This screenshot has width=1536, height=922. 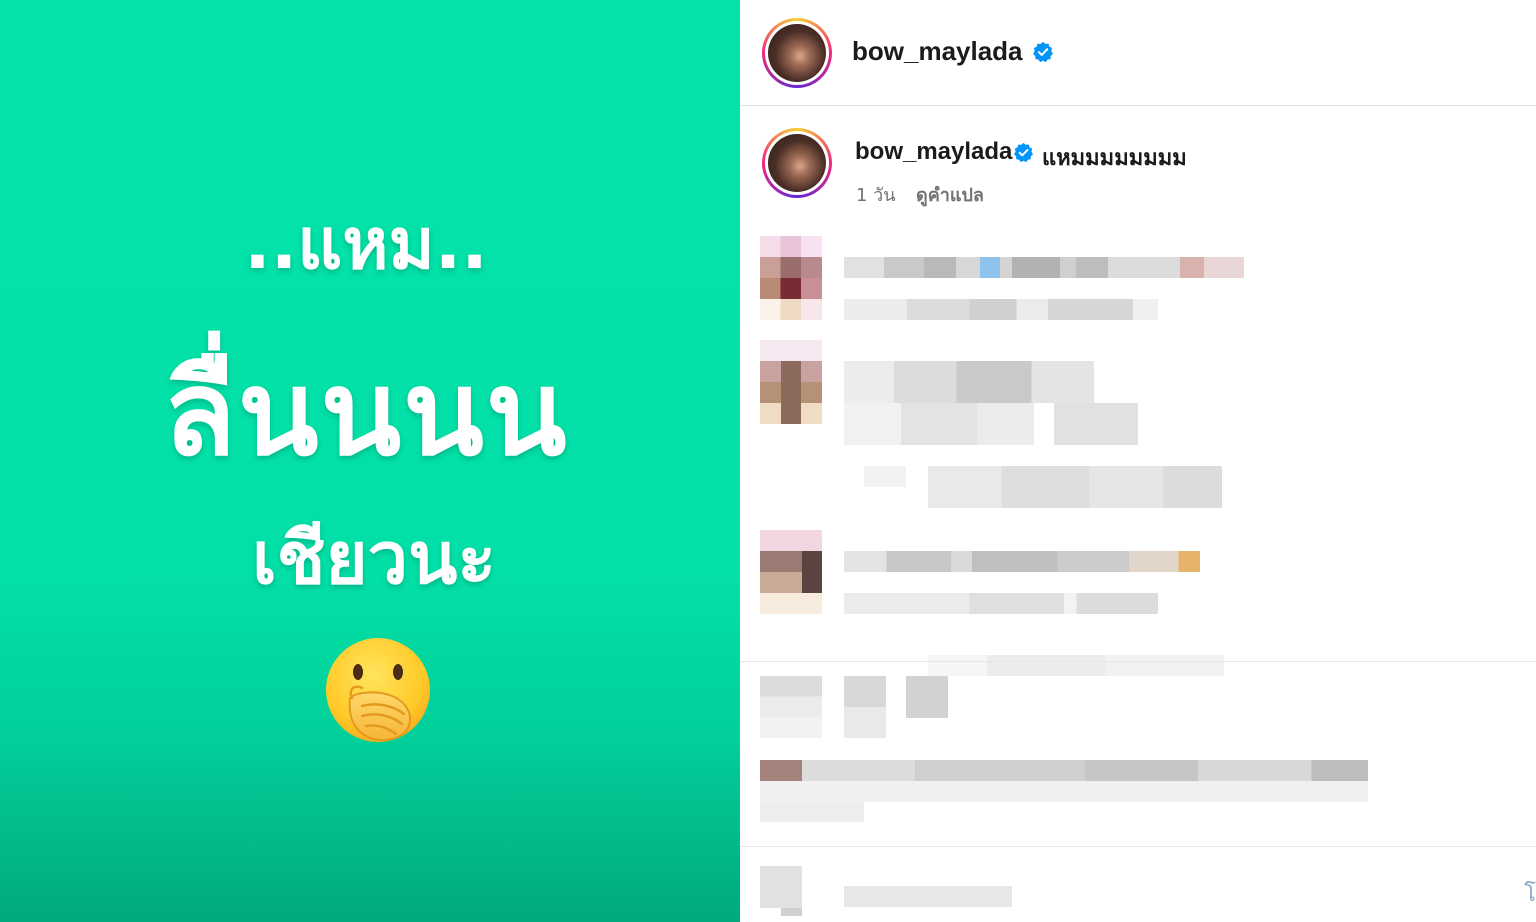 What do you see at coordinates (1138, 53) in the screenshot?
I see `post-header: bow_maylada` at bounding box center [1138, 53].